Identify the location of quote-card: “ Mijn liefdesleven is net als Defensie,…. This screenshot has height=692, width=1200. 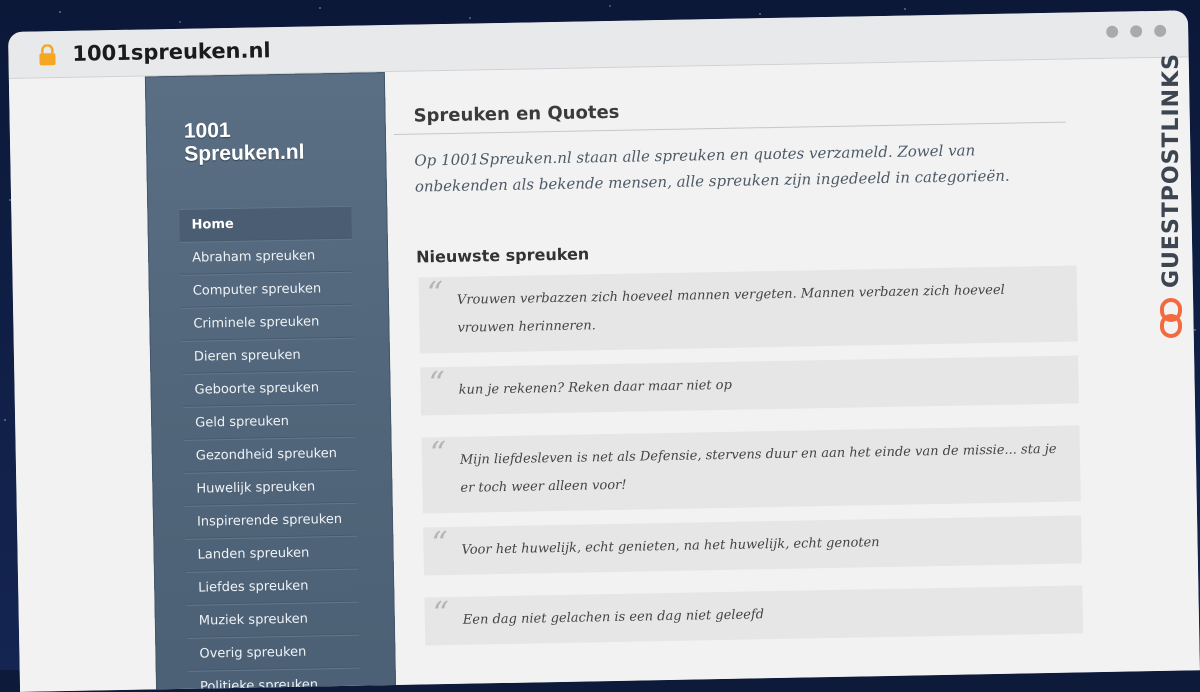
(751, 469).